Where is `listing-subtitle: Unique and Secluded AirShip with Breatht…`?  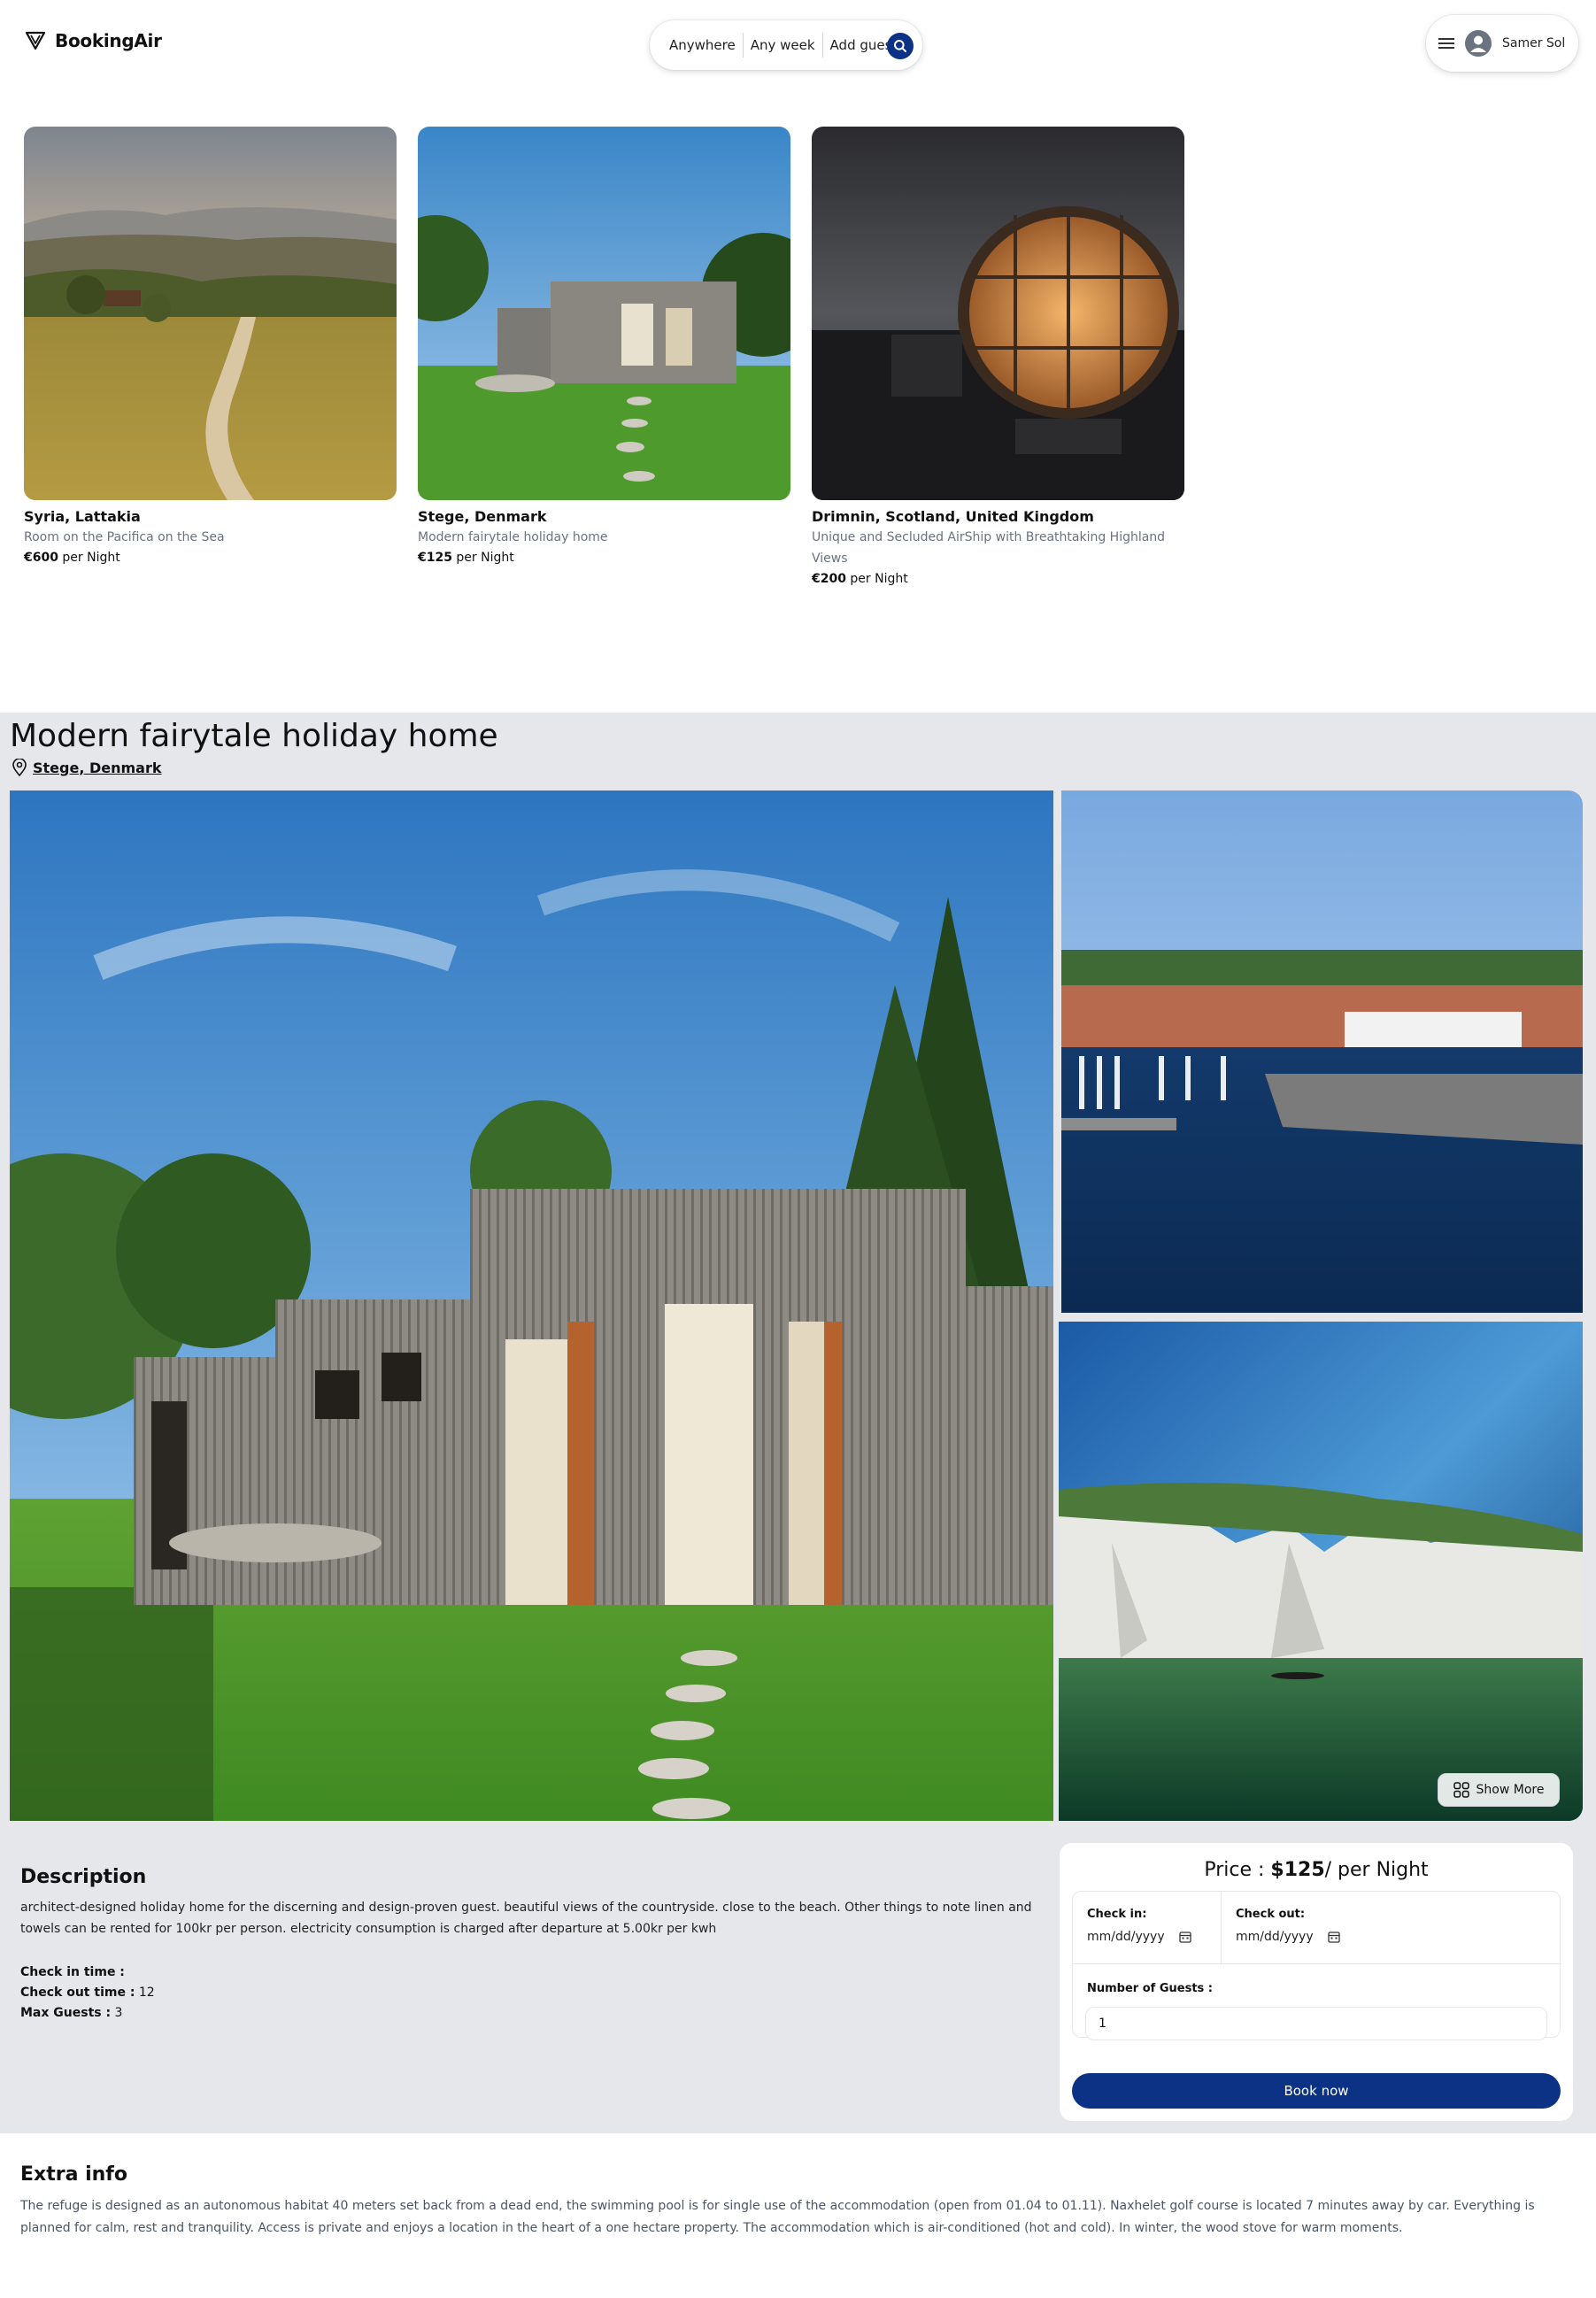
listing-subtitle: Unique and Secluded AirShip with Breatht… is located at coordinates (989, 548).